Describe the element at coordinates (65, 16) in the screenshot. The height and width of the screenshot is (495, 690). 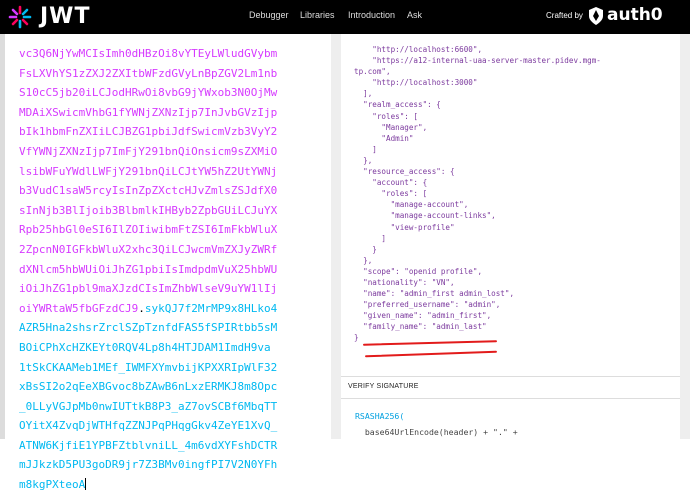
I see `brand-title: JWT` at that location.